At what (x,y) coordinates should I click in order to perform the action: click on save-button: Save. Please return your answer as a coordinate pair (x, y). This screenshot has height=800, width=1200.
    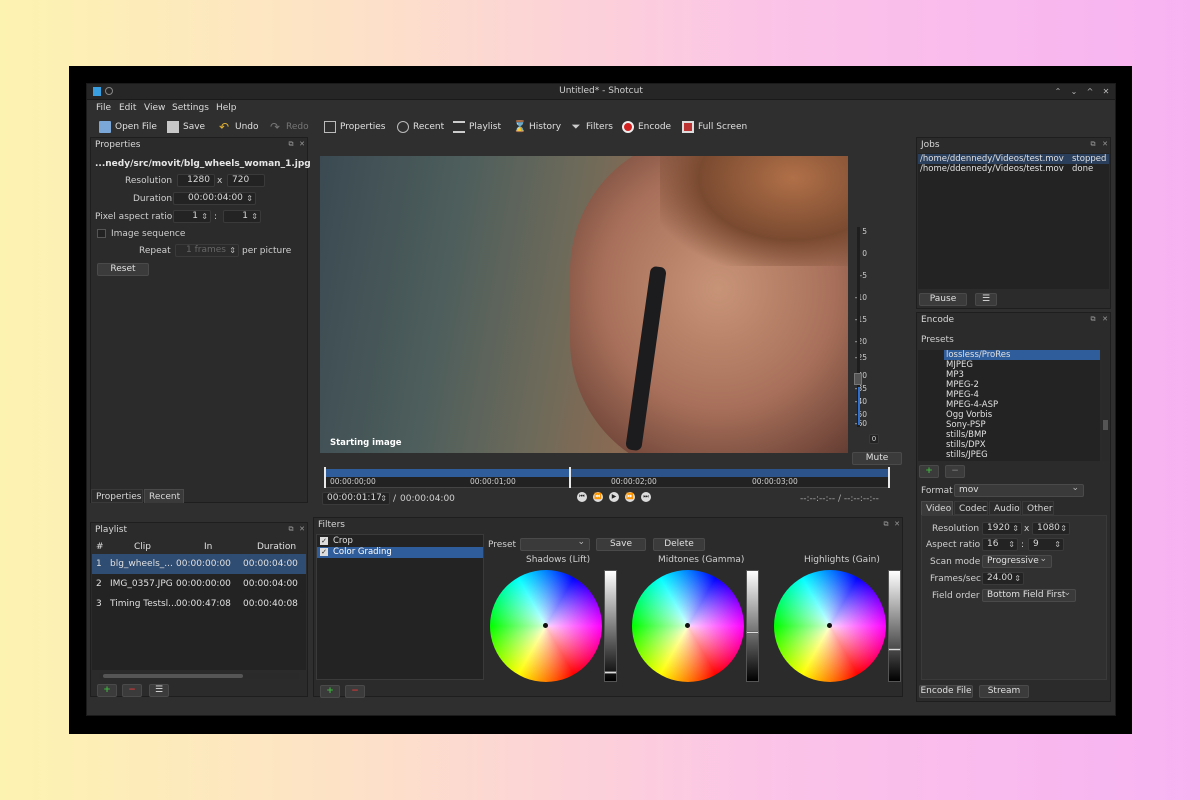
    Looking at the image, I should click on (186, 127).